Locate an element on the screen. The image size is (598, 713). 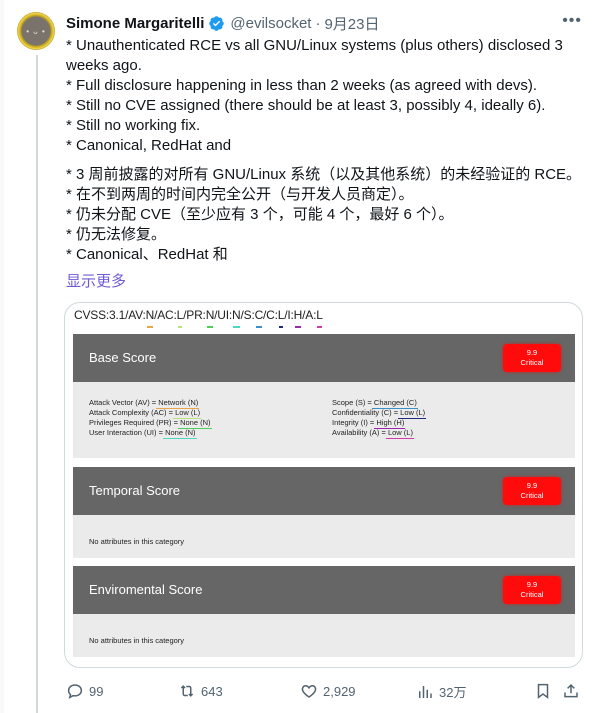
avatar: • ᴗ • is located at coordinates (36, 31).